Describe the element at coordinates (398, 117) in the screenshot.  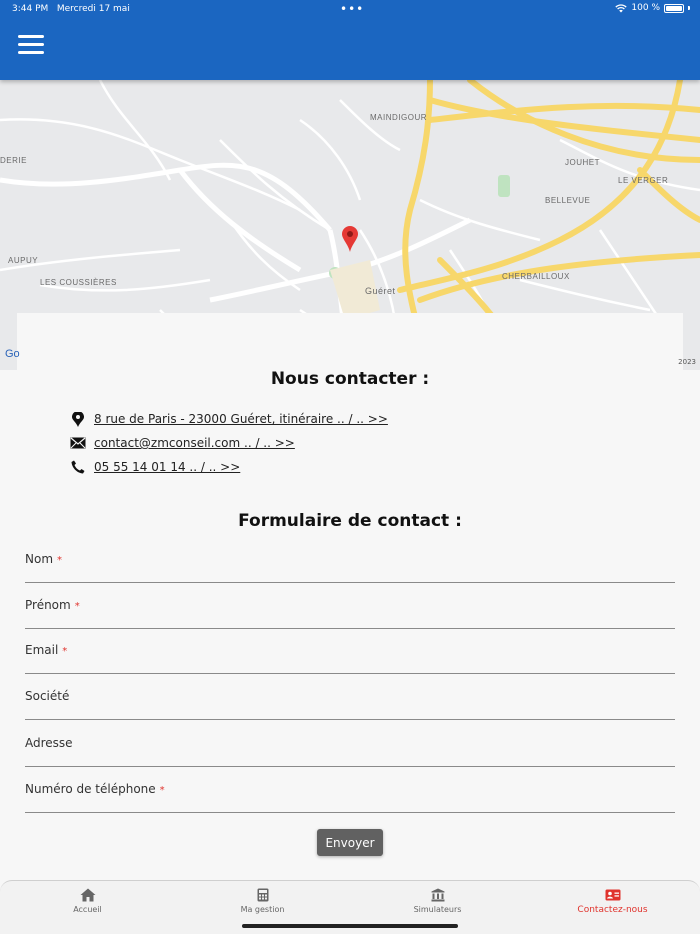
I see `svg-text: MAINDIGOUR` at that location.